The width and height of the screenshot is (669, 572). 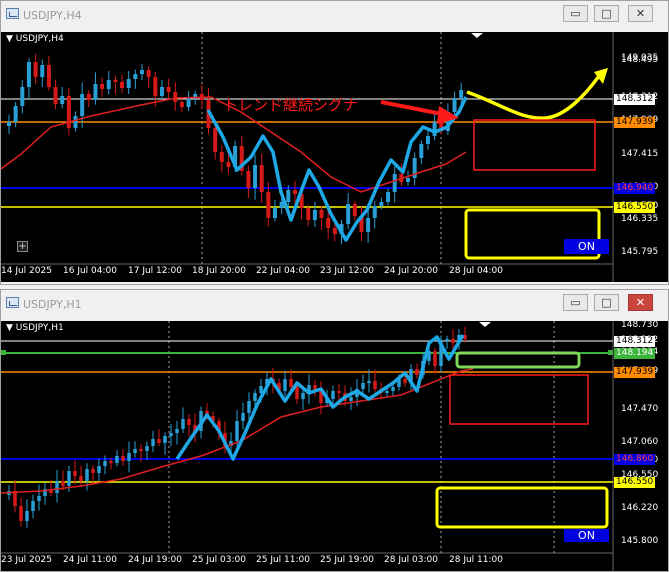 I want to click on price-axis-label: 147.470, so click(x=640, y=409).